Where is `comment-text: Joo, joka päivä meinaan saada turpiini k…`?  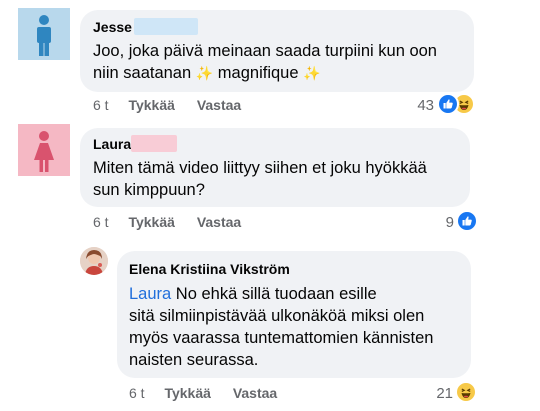
comment-text: Joo, joka päivä meinaan saada turpiini k… is located at coordinates (265, 62).